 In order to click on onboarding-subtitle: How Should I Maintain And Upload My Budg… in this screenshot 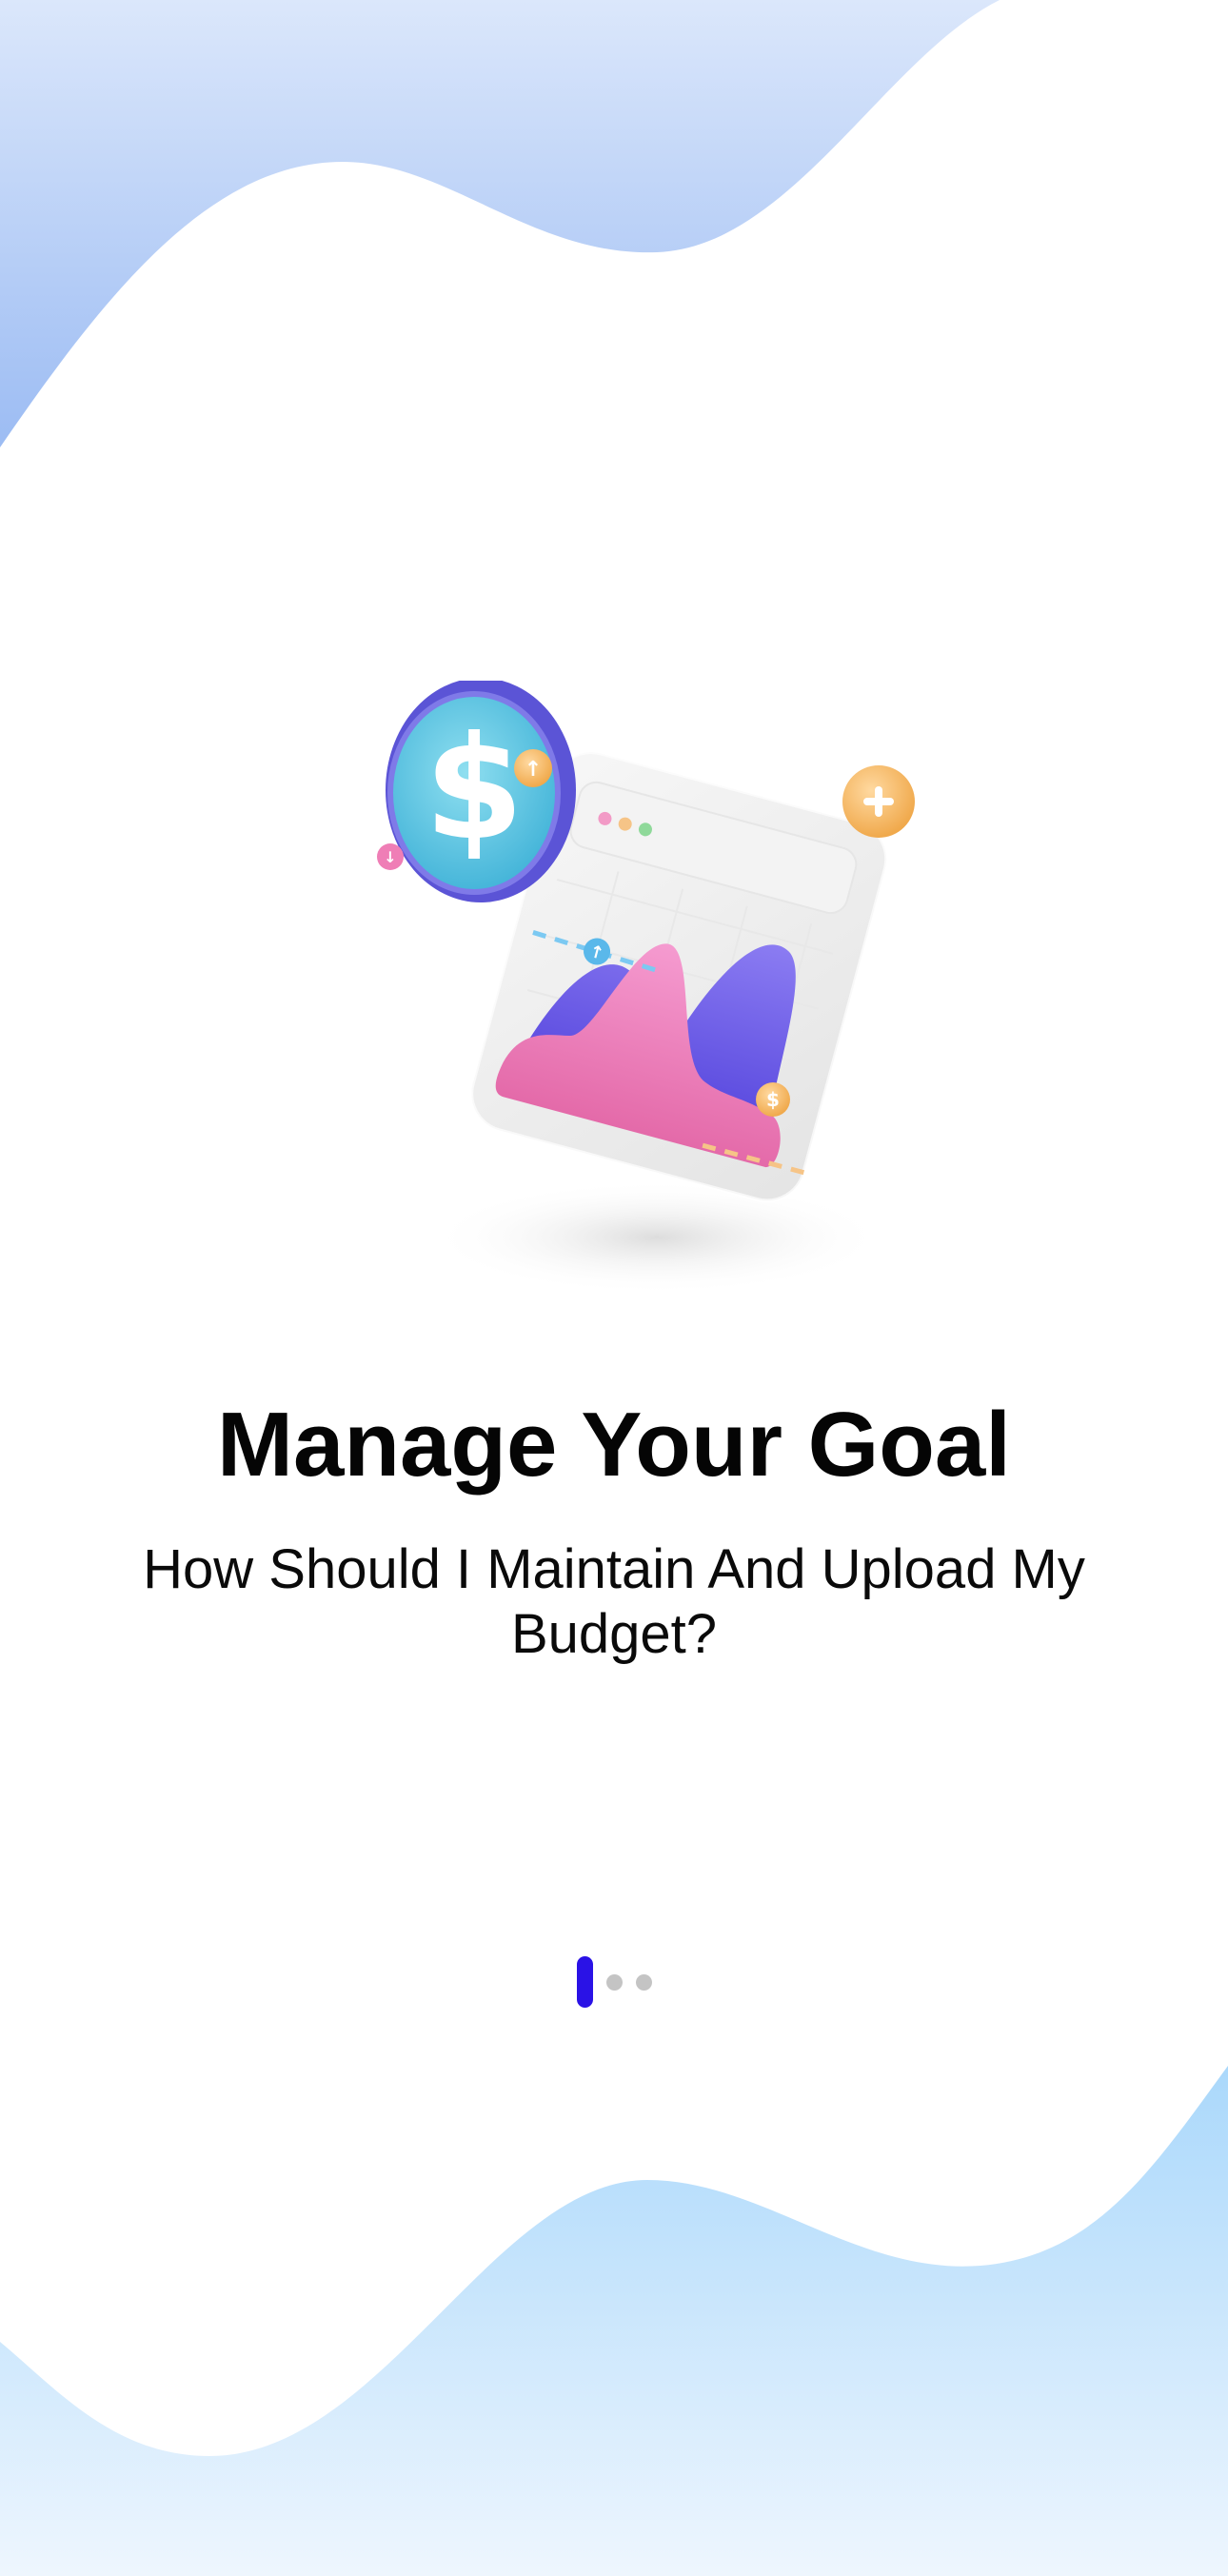, I will do `click(614, 1601)`.